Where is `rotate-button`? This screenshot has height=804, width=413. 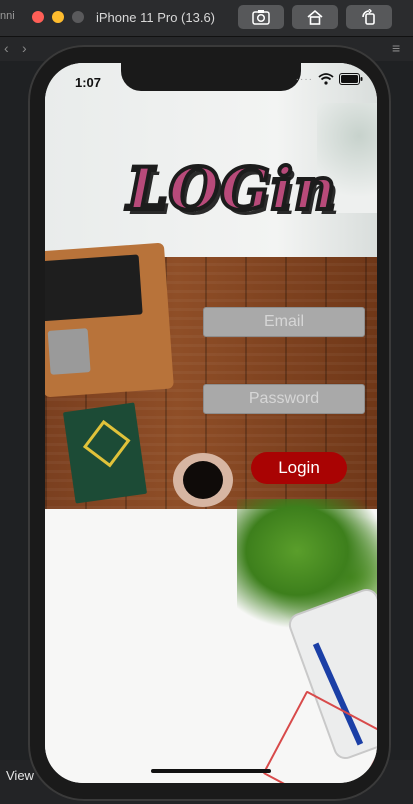 rotate-button is located at coordinates (369, 17).